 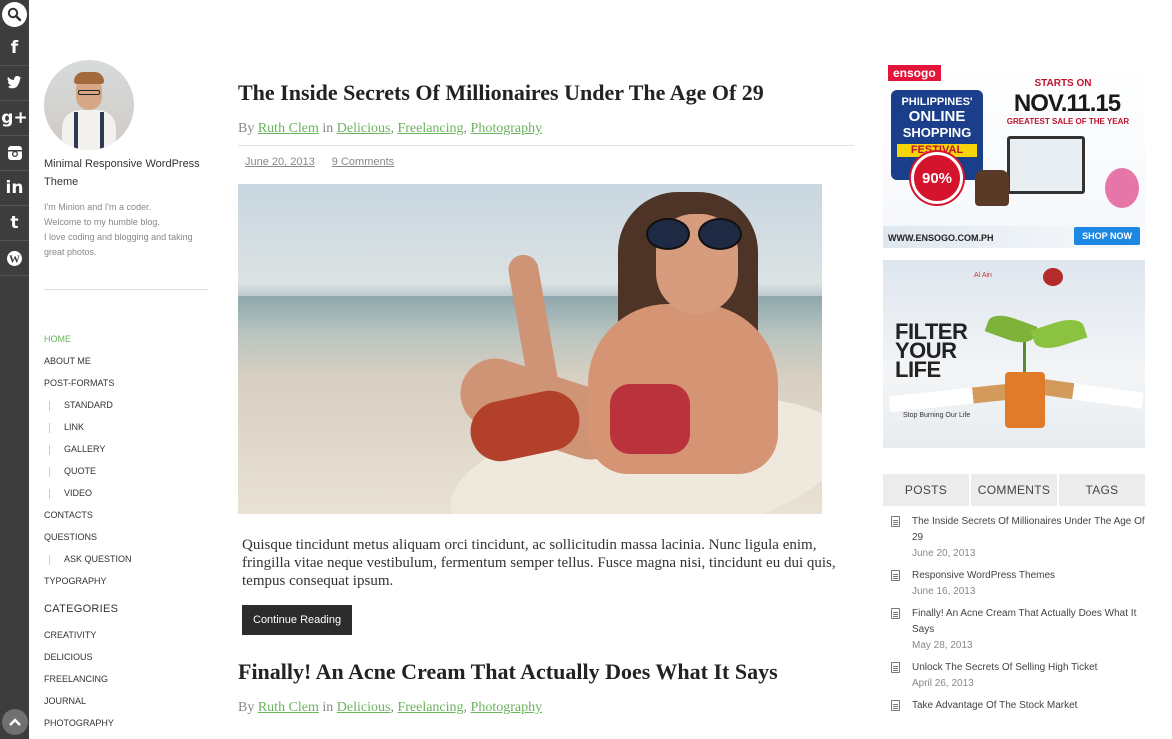 What do you see at coordinates (126, 427) in the screenshot?
I see `nav-item: LINK` at bounding box center [126, 427].